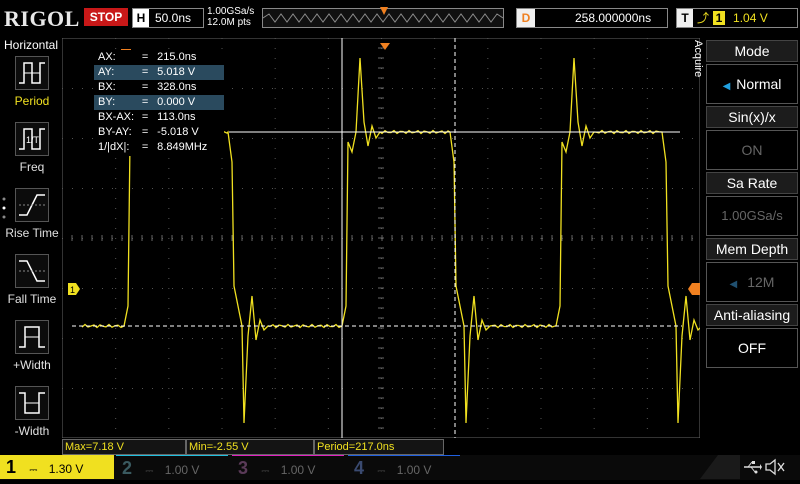  I want to click on channel-4-button: 4 ⎓ 1.00 V, so click(404, 467).